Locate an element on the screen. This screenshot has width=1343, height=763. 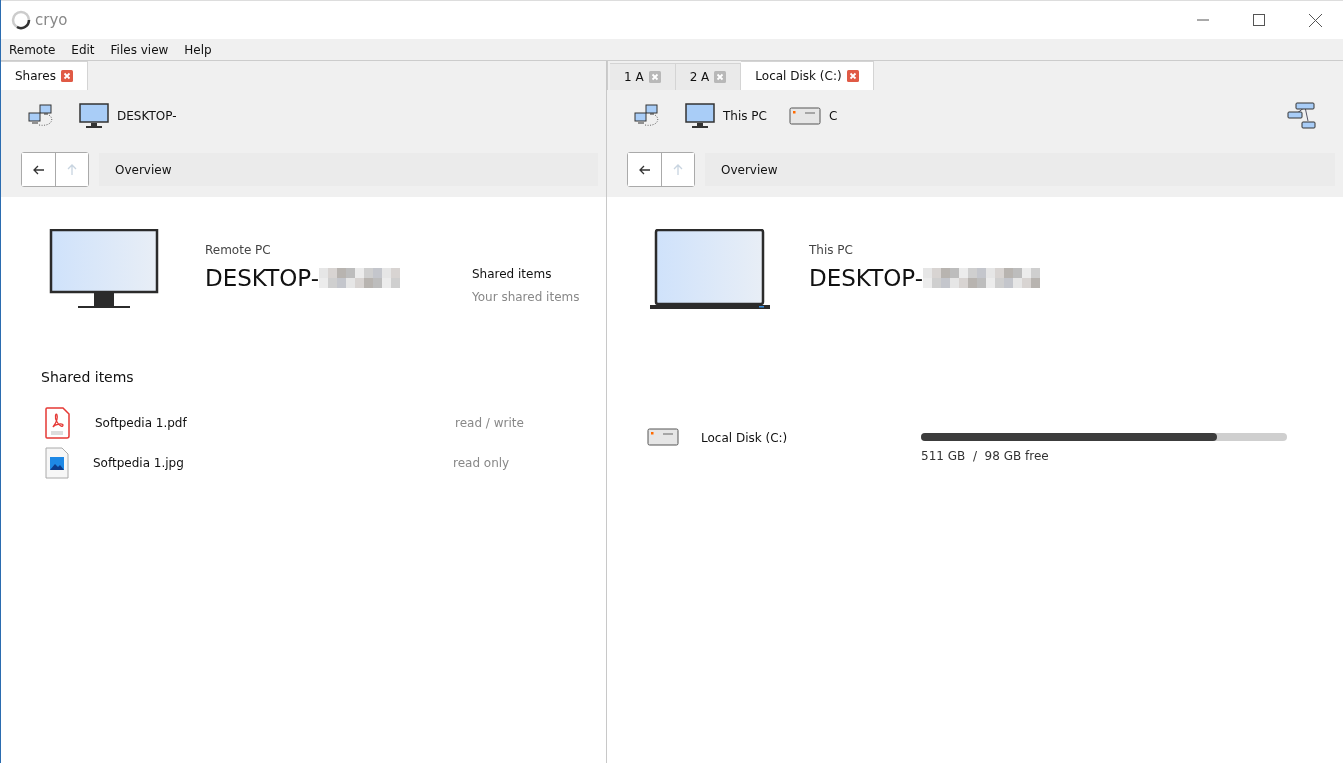
tab: 2 A is located at coordinates (708, 76).